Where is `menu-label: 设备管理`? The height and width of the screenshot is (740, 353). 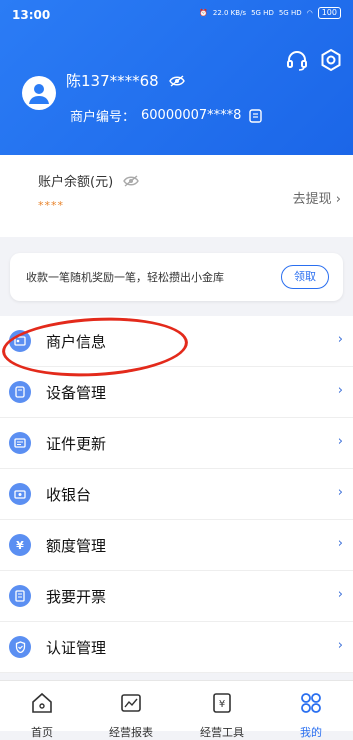
menu-label: 设备管理 is located at coordinates (76, 393).